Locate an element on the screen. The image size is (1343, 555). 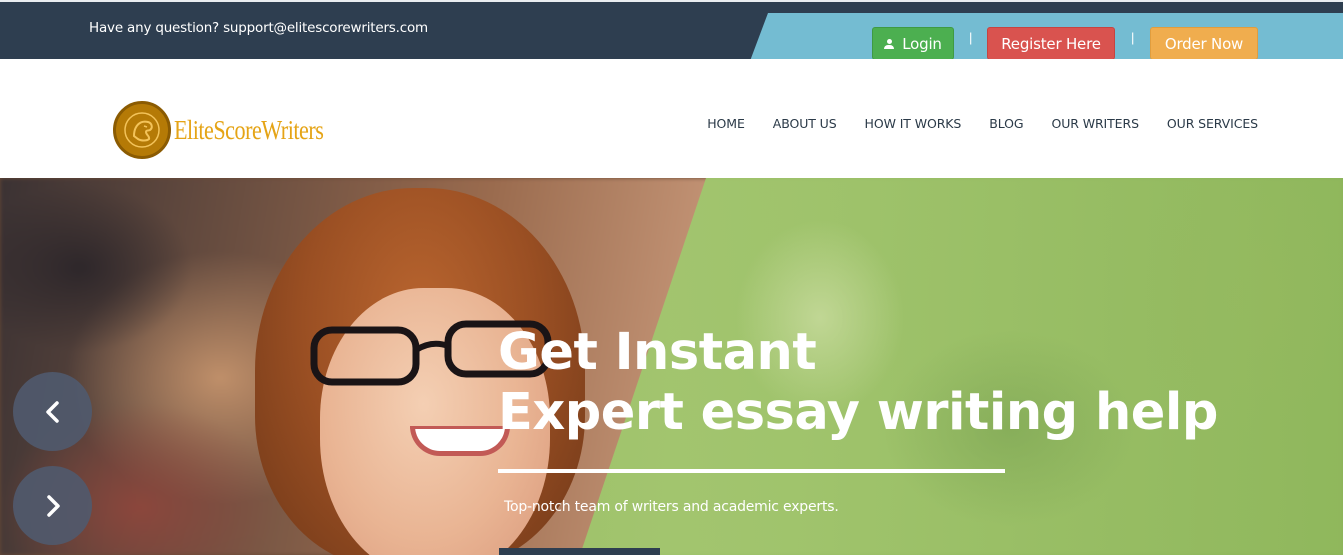
slider-next-button is located at coordinates (52, 505).